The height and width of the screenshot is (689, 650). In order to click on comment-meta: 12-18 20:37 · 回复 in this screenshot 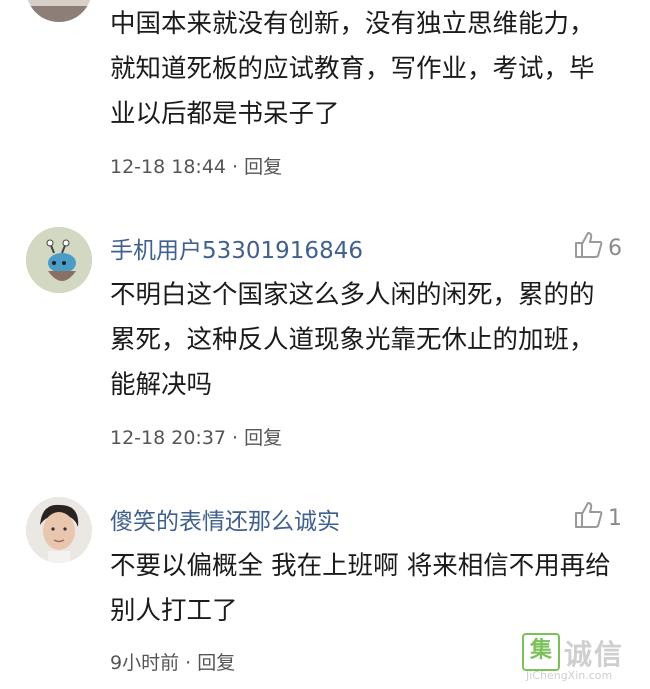, I will do `click(196, 436)`.